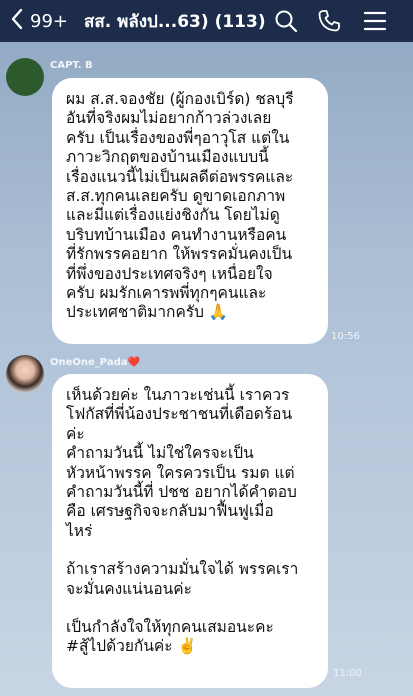 This screenshot has height=696, width=413. What do you see at coordinates (170, 627) in the screenshot?
I see `message-line: เป็นกำลังใจให้ทุกคนเสมอนะคะ` at bounding box center [170, 627].